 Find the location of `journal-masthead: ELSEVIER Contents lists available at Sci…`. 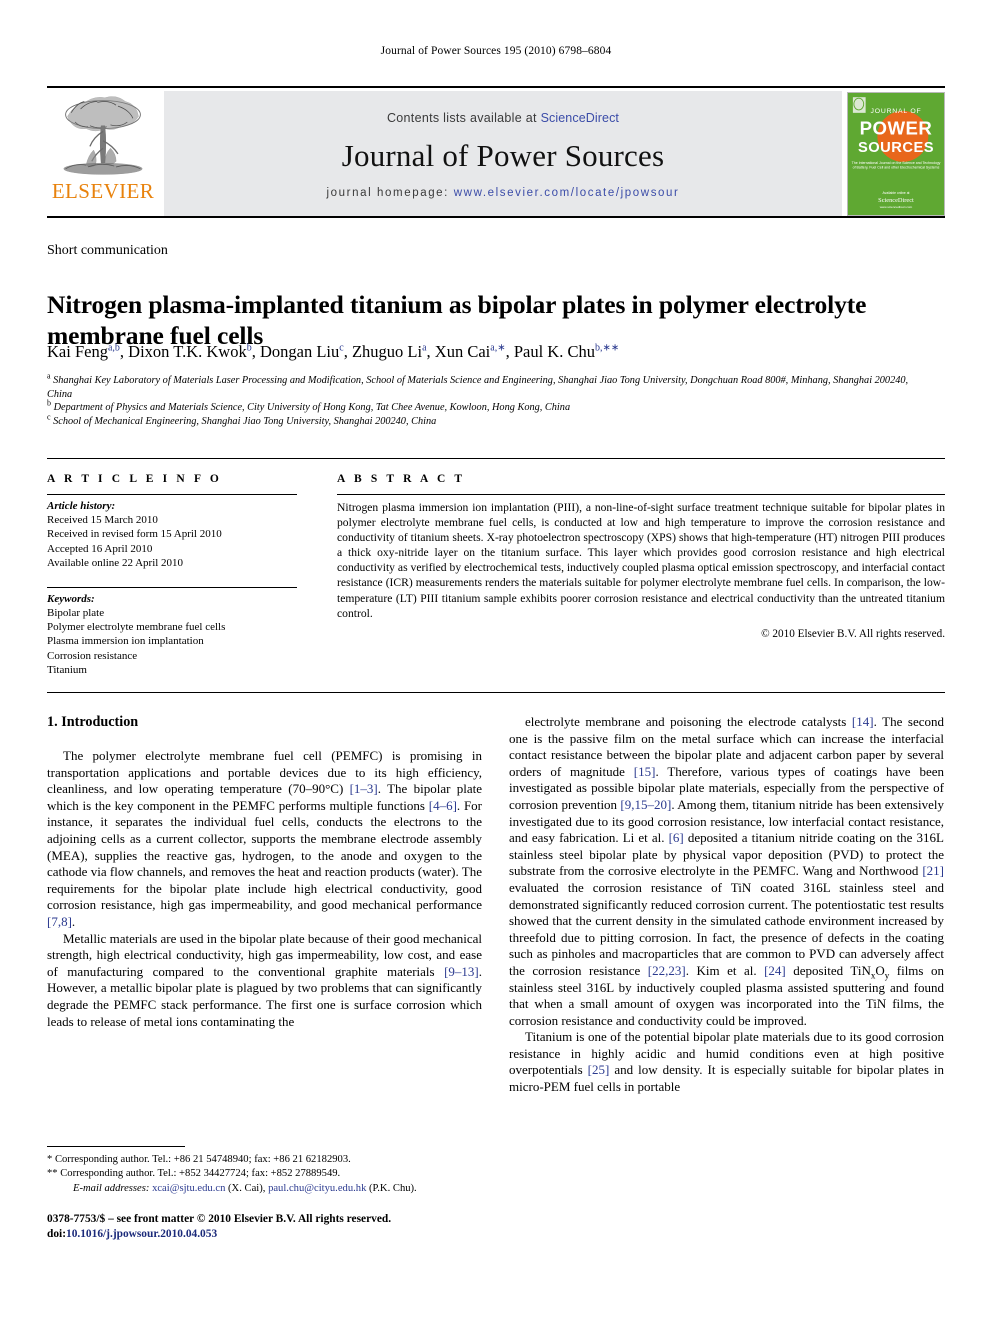

journal-masthead: ELSEVIER Contents lists available at Sci… is located at coordinates (496, 152).